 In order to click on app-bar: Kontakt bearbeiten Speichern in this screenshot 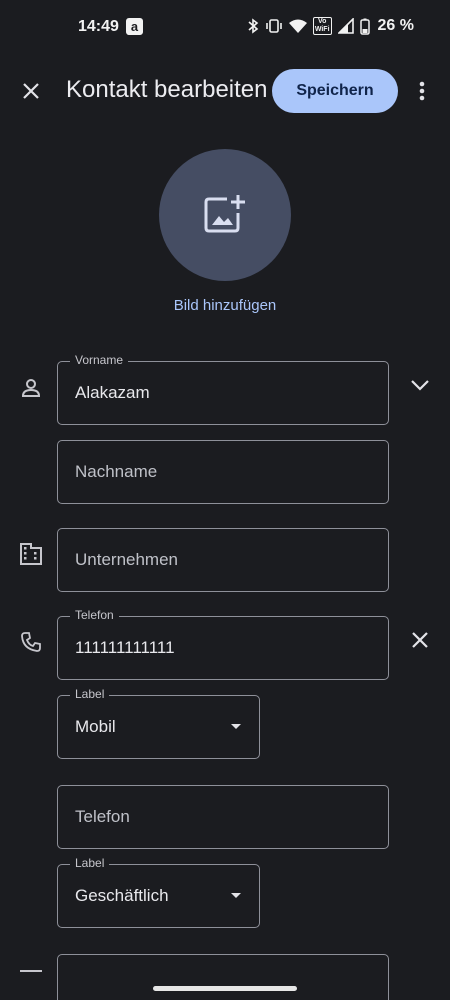, I will do `click(225, 92)`.